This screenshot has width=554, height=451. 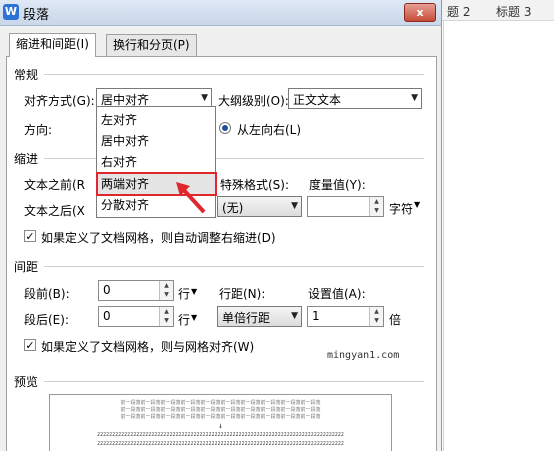 I want to click on tab-line-page-breaks: 换行和分页(P), so click(x=151, y=45).